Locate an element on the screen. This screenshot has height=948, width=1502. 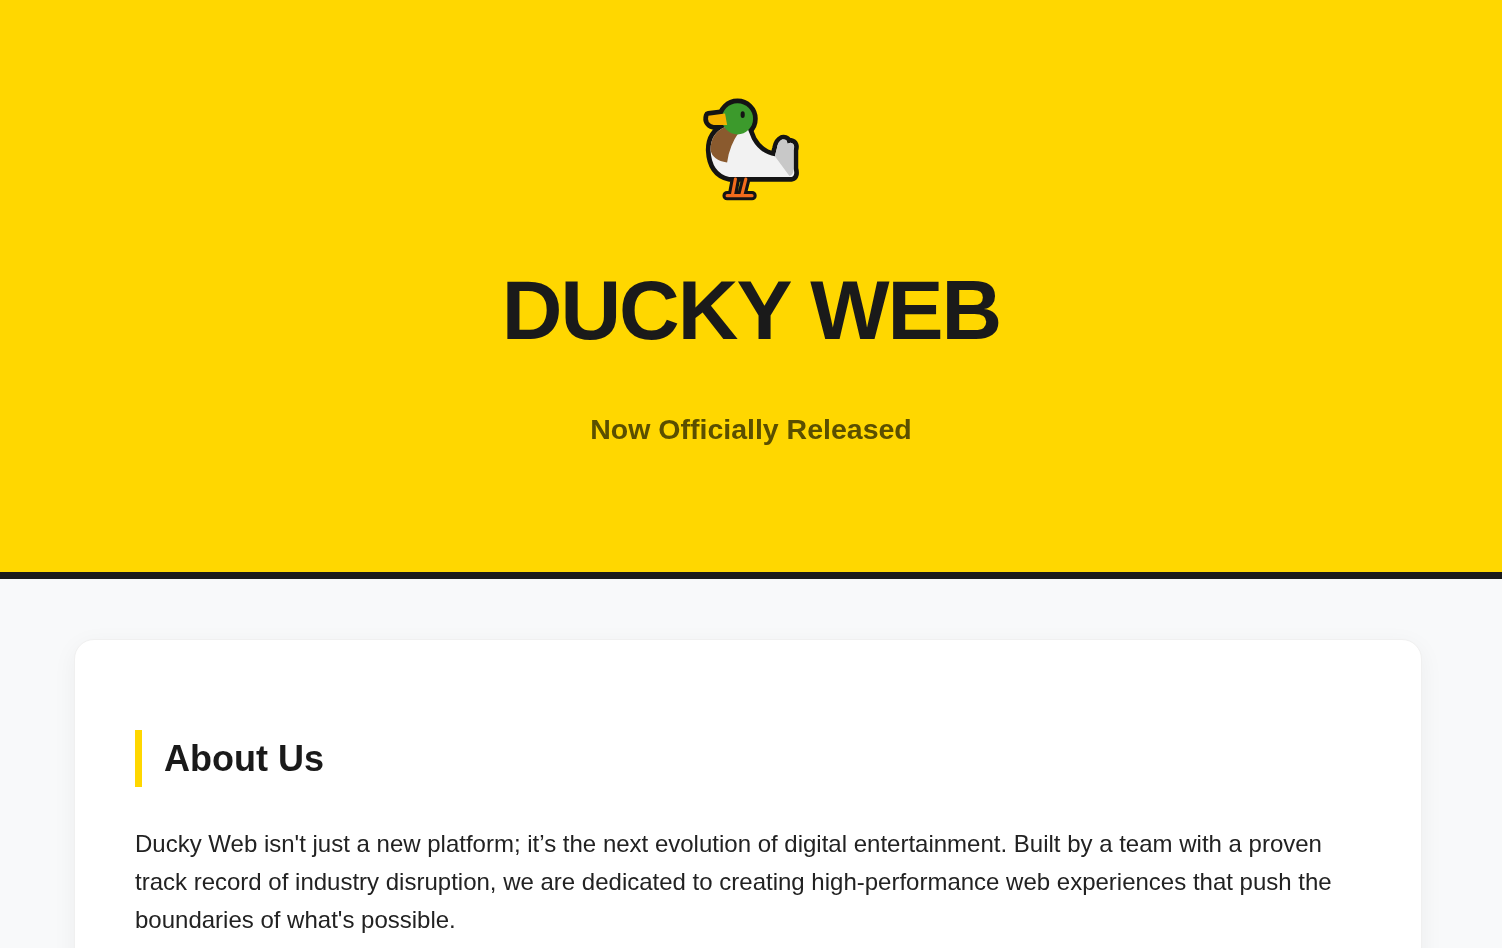
site-tagline: Now Officially Released is located at coordinates (751, 428).